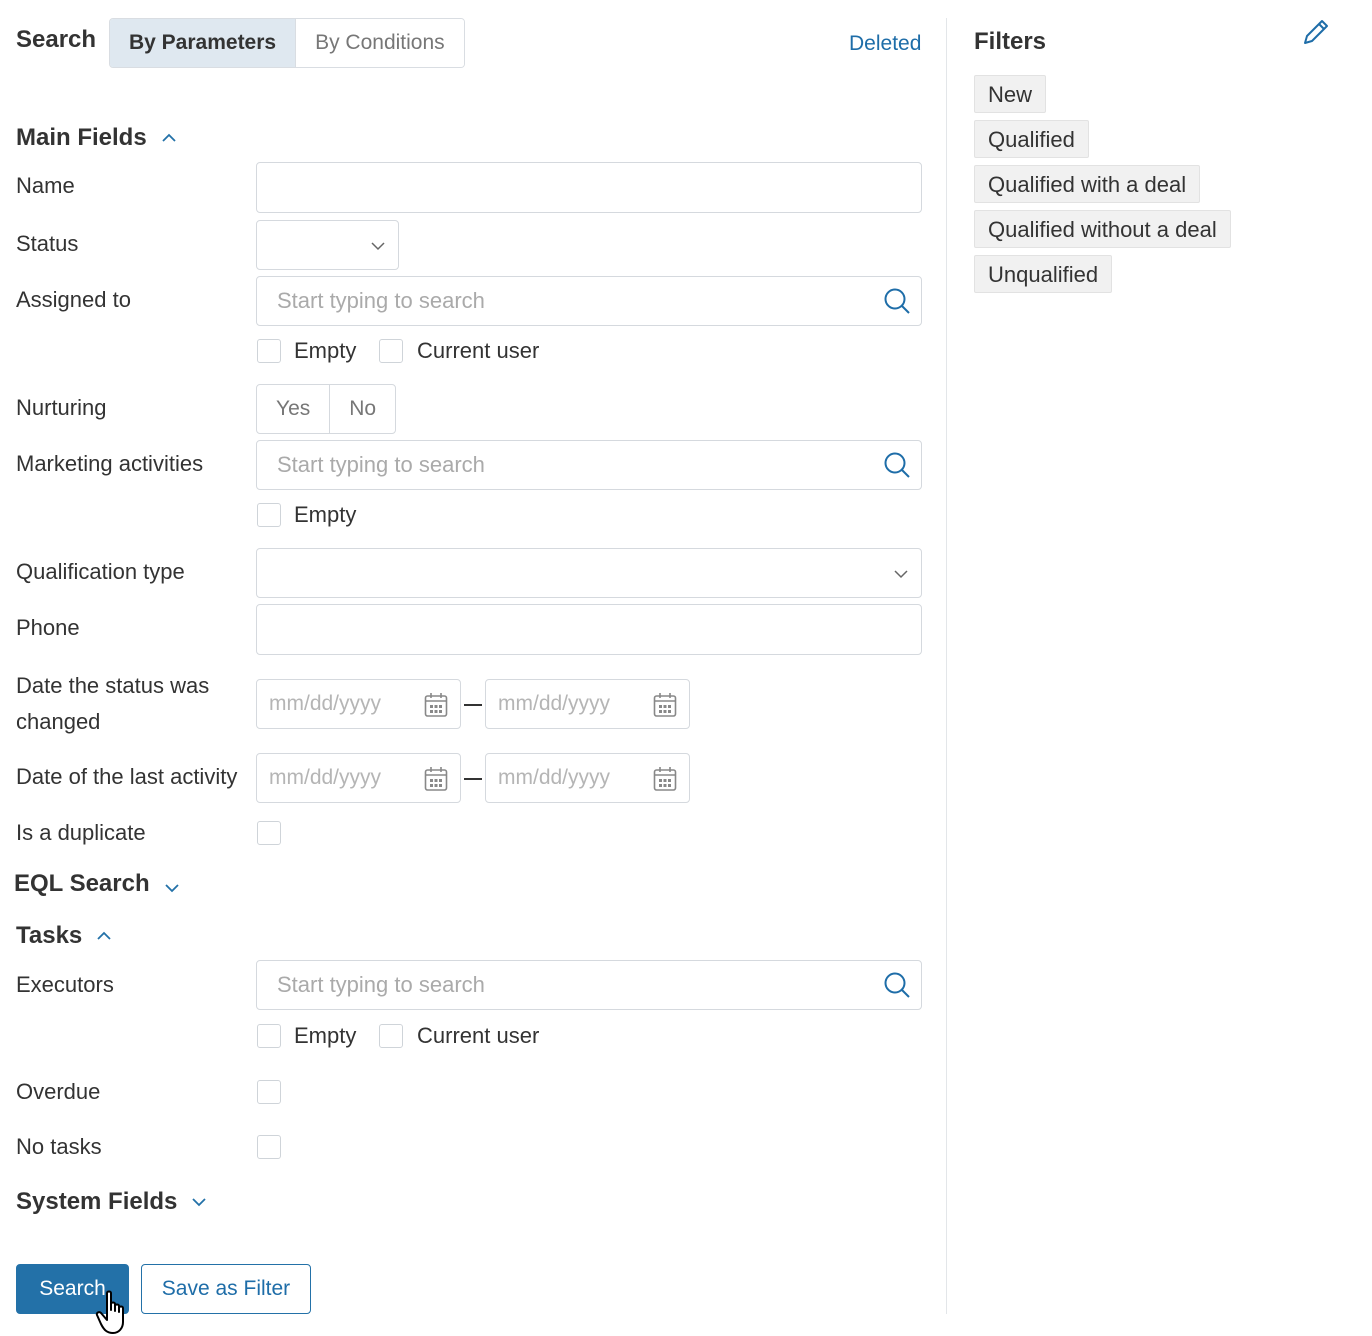 This screenshot has width=1372, height=1336. I want to click on overdue-checkbox, so click(269, 1092).